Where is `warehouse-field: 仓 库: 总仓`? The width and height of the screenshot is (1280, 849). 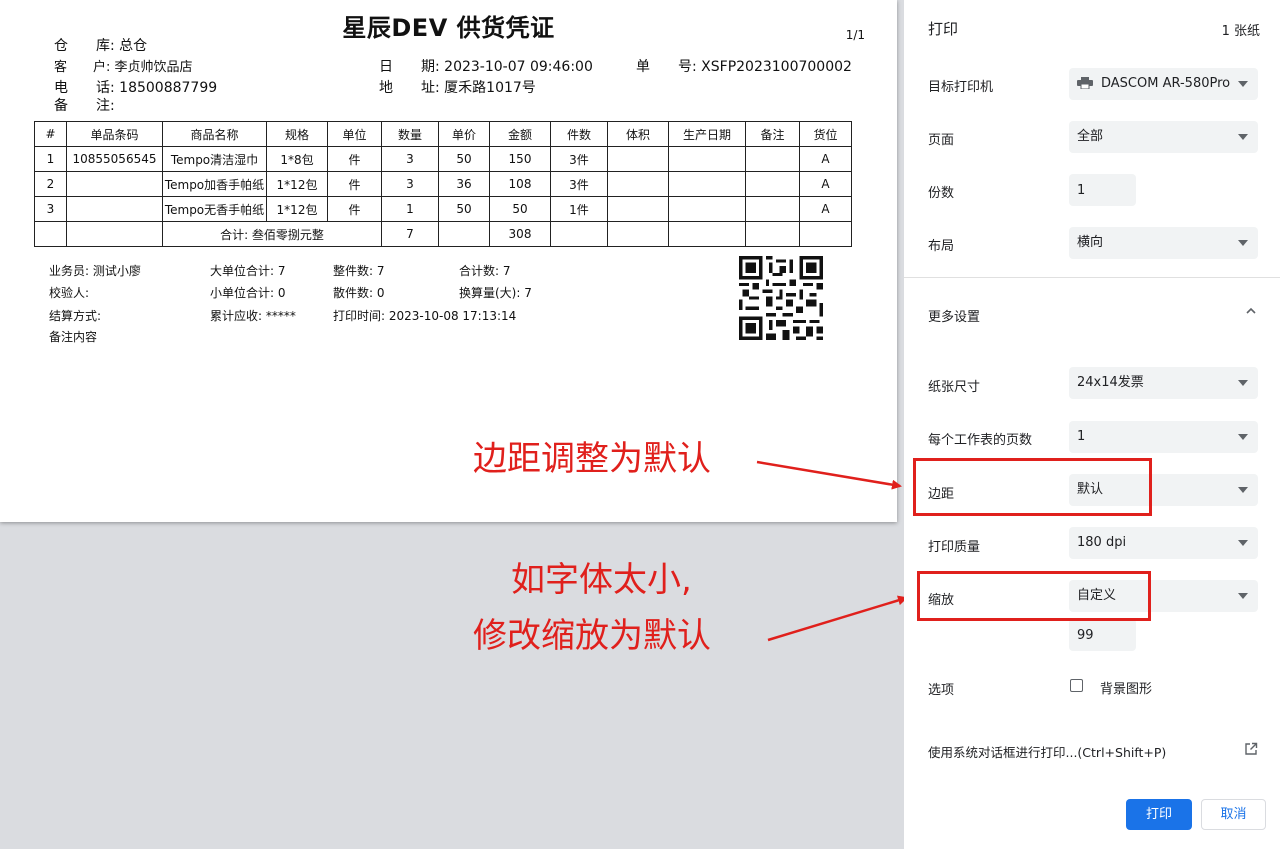 warehouse-field: 仓 库: 总仓 is located at coordinates (100, 45).